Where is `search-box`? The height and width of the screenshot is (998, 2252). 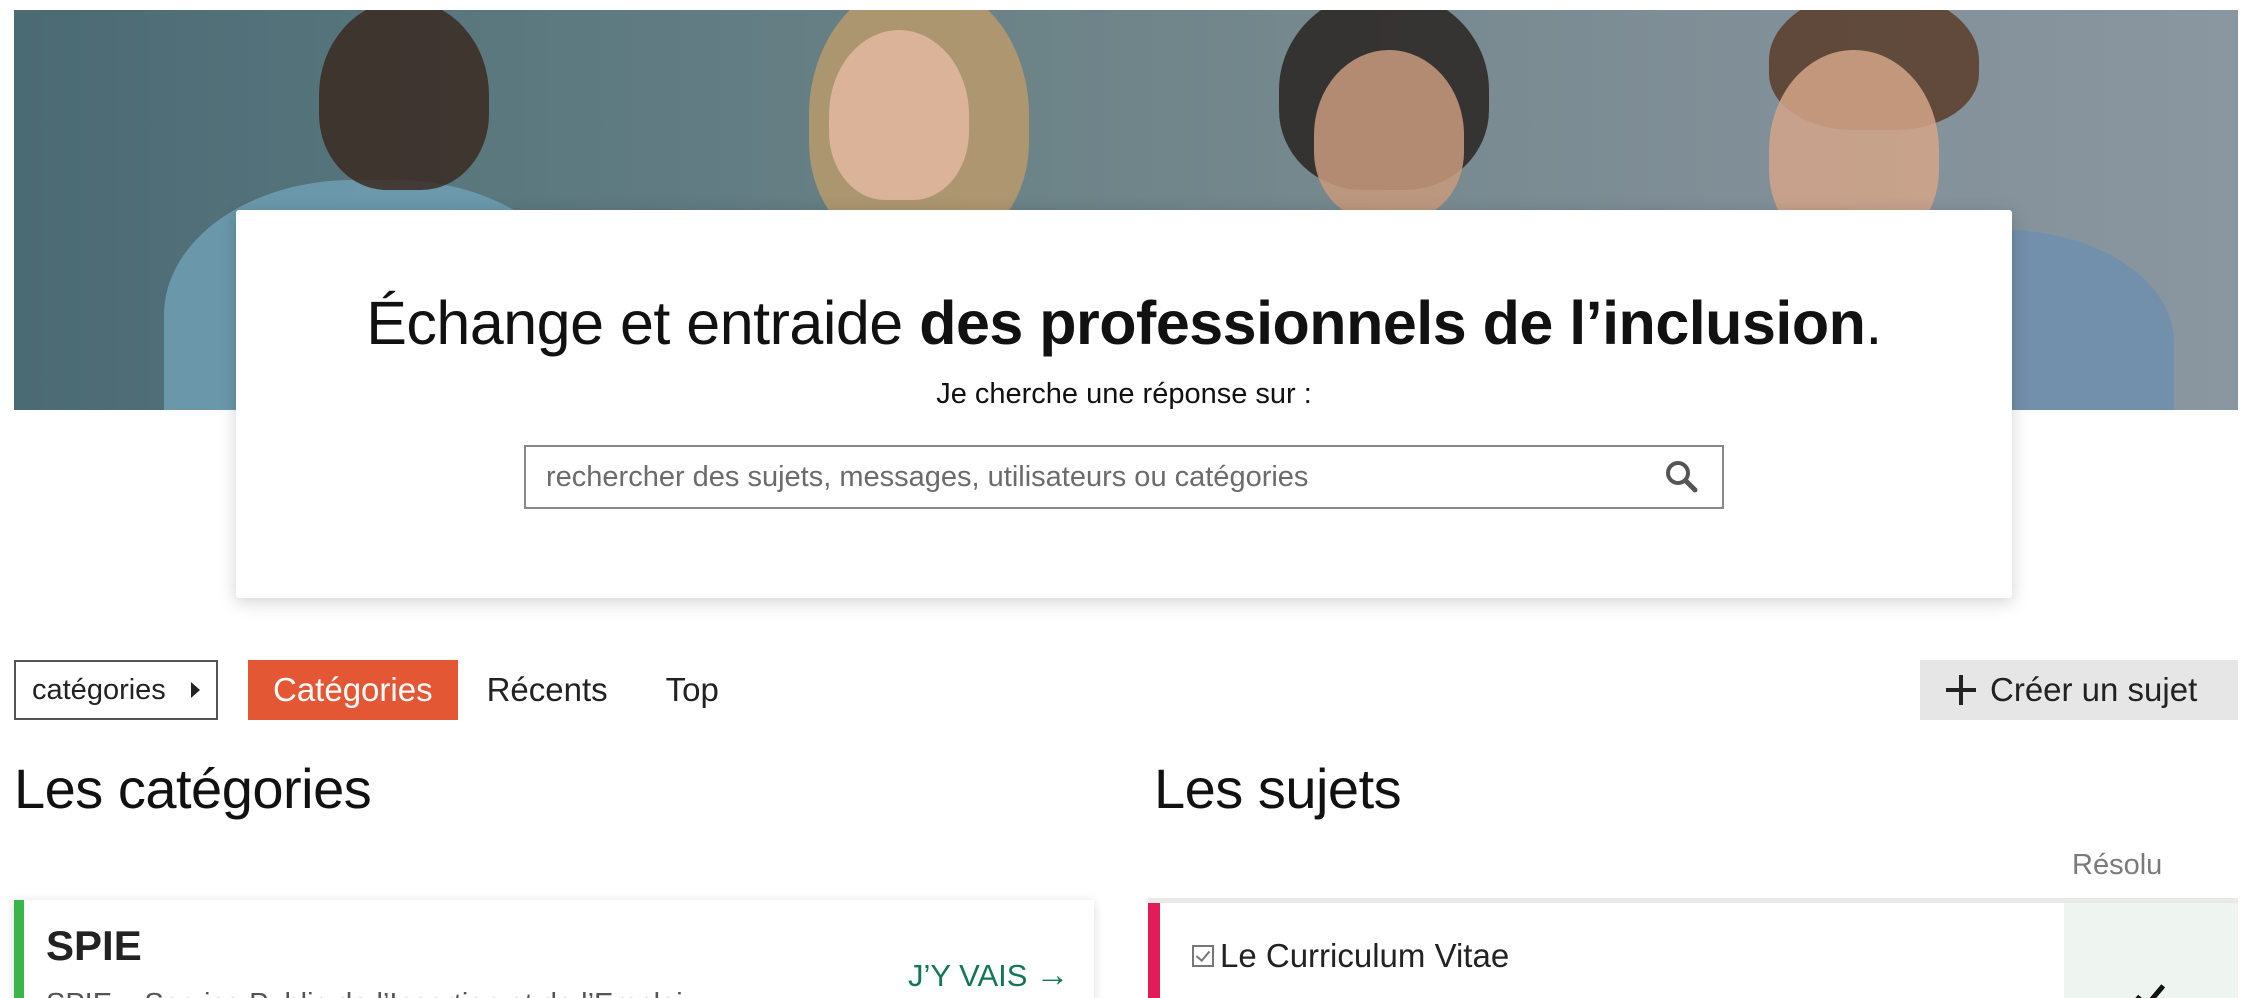 search-box is located at coordinates (1124, 477).